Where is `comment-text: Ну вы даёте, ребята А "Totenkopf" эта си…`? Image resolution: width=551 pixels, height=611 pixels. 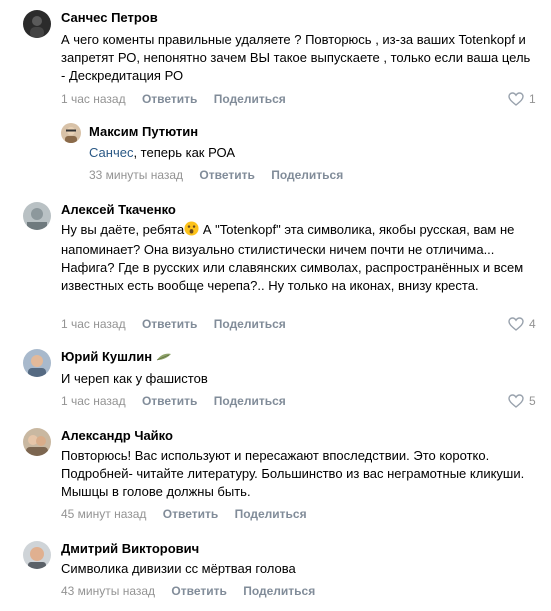 comment-text: Ну вы даёте, ребята А "Totenkopf" эта си… is located at coordinates (298, 258).